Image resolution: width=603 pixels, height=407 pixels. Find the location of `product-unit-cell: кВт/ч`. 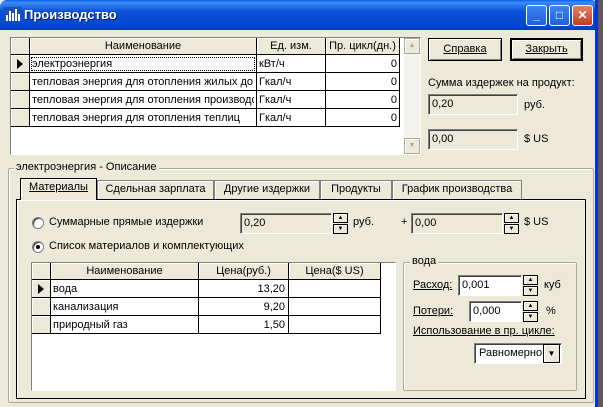

product-unit-cell: кВт/ч is located at coordinates (291, 64).